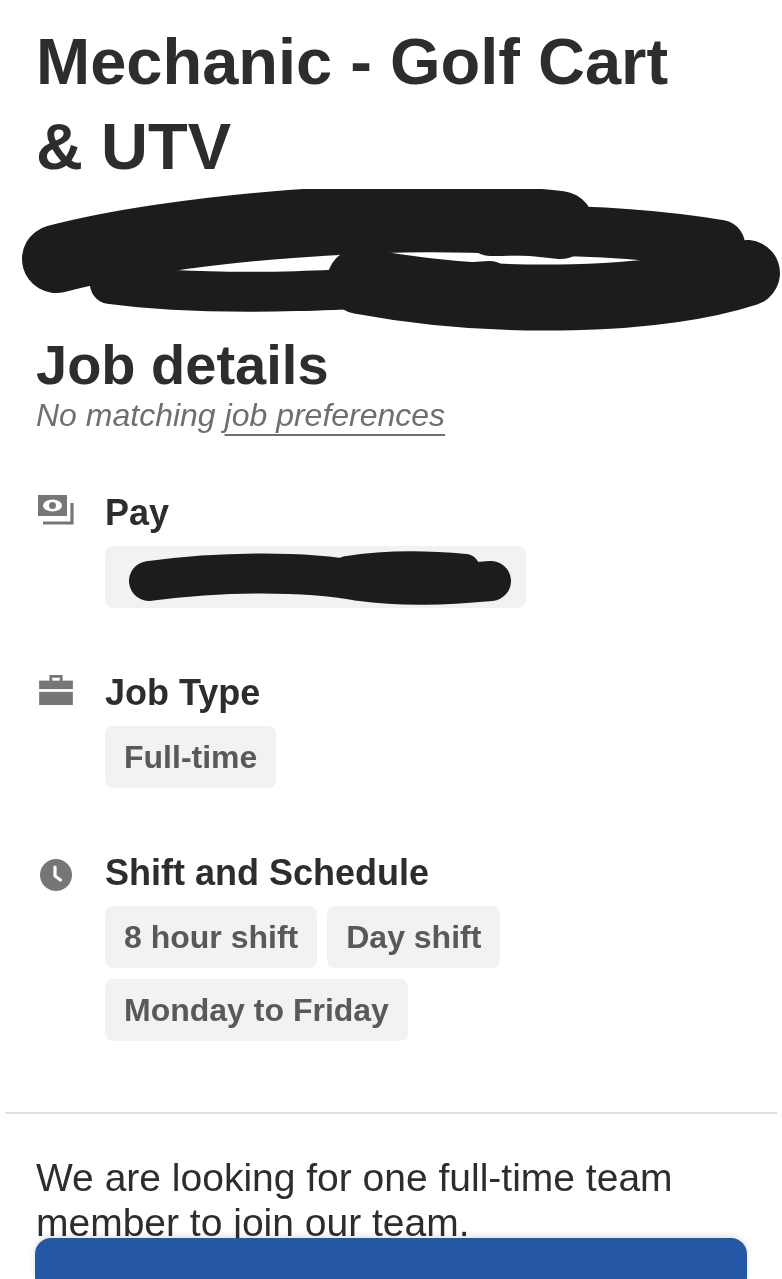 The width and height of the screenshot is (782, 1279). Describe the element at coordinates (268, 873) in the screenshot. I see `section-label: Shift and Schedule` at that location.